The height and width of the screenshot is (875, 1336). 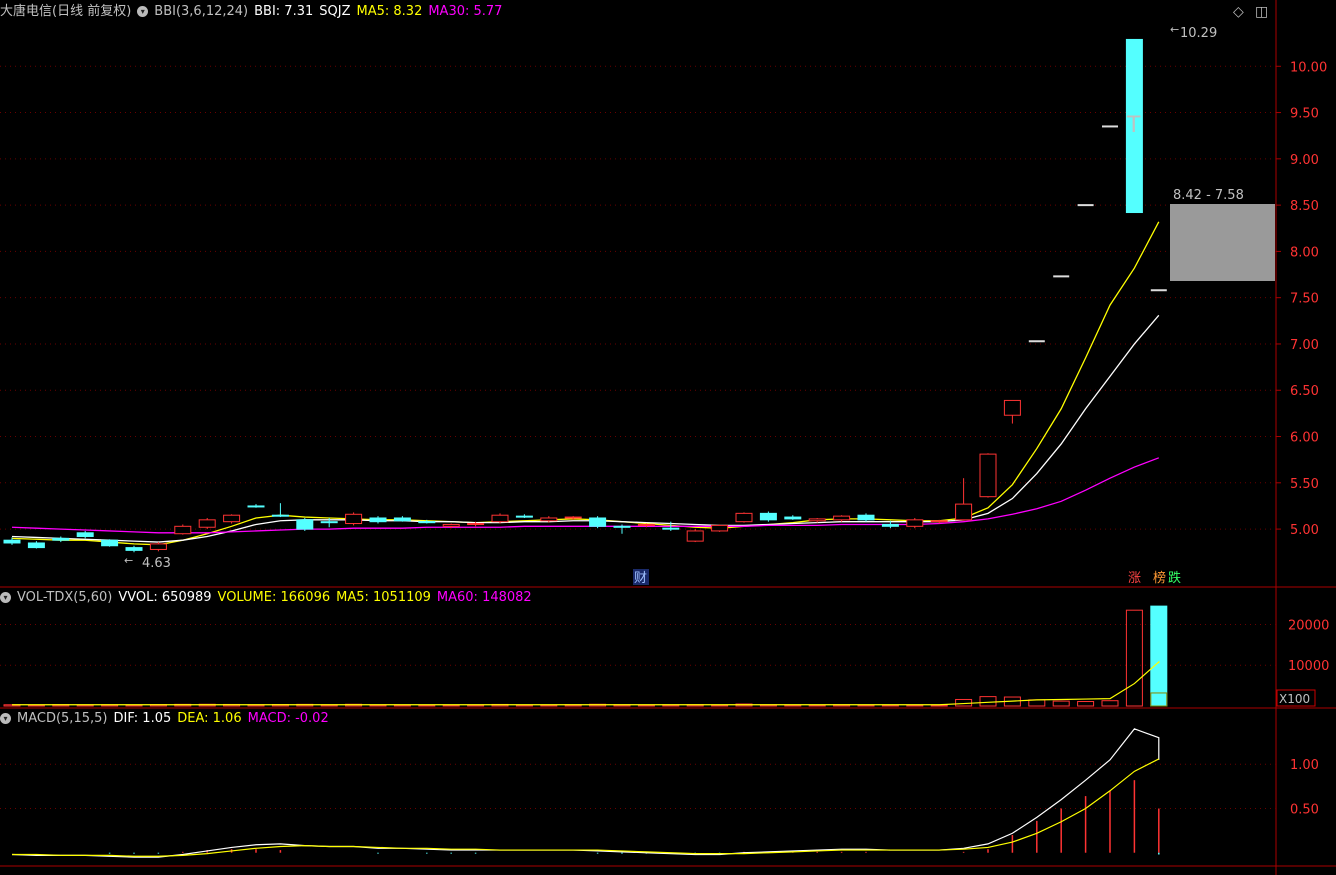 What do you see at coordinates (1308, 625) in the screenshot?
I see `volume-tick-label: 20000` at bounding box center [1308, 625].